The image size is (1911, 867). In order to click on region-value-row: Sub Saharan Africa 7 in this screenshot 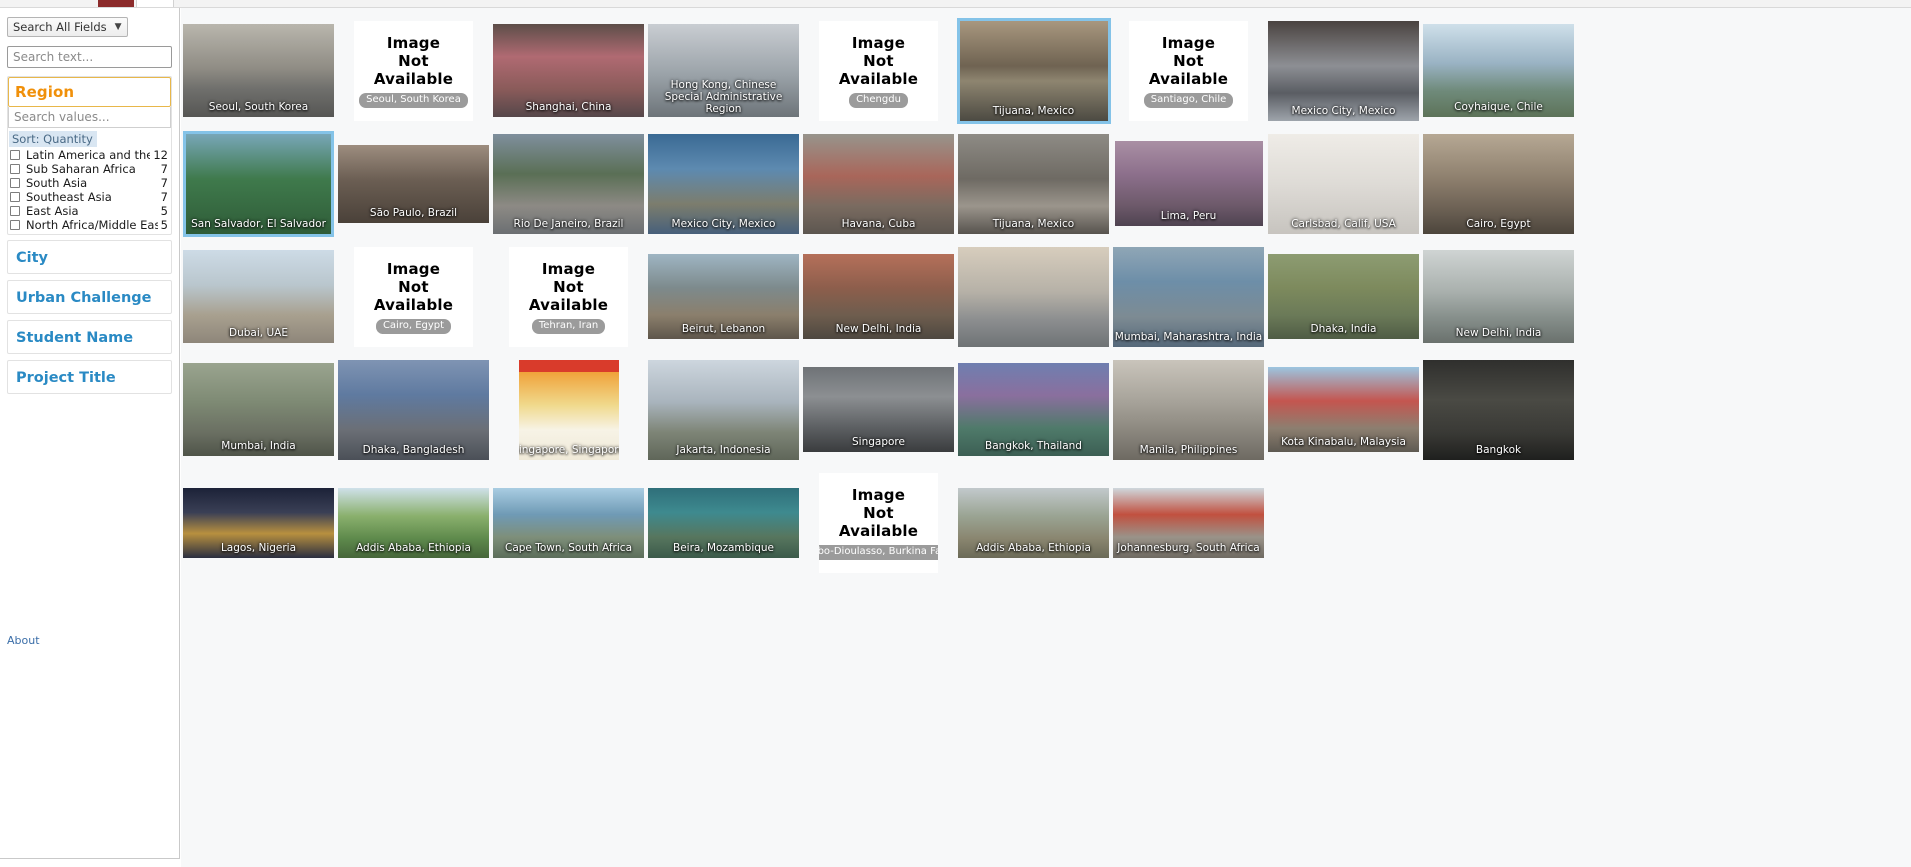, I will do `click(89, 169)`.